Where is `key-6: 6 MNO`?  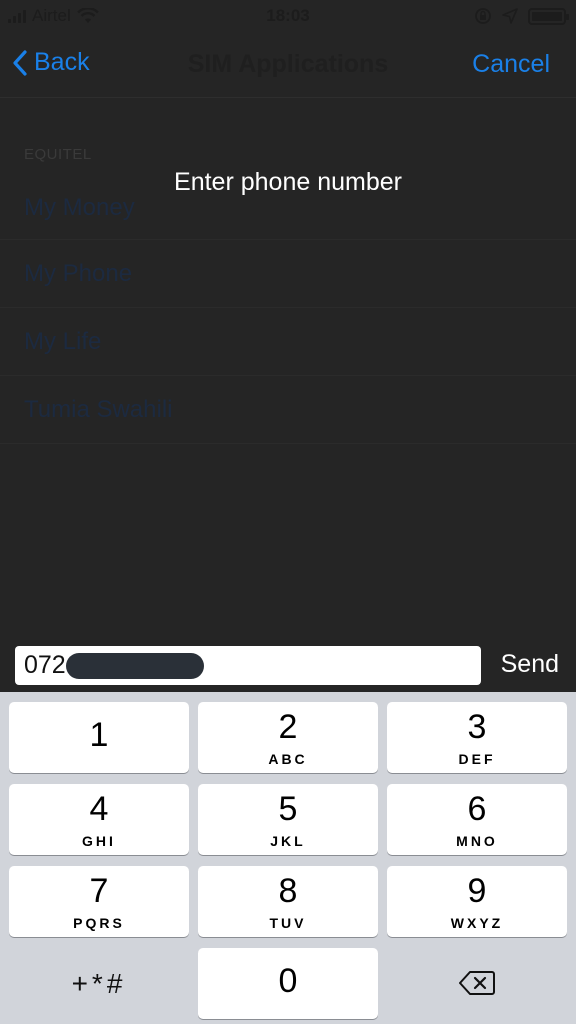 key-6: 6 MNO is located at coordinates (477, 819).